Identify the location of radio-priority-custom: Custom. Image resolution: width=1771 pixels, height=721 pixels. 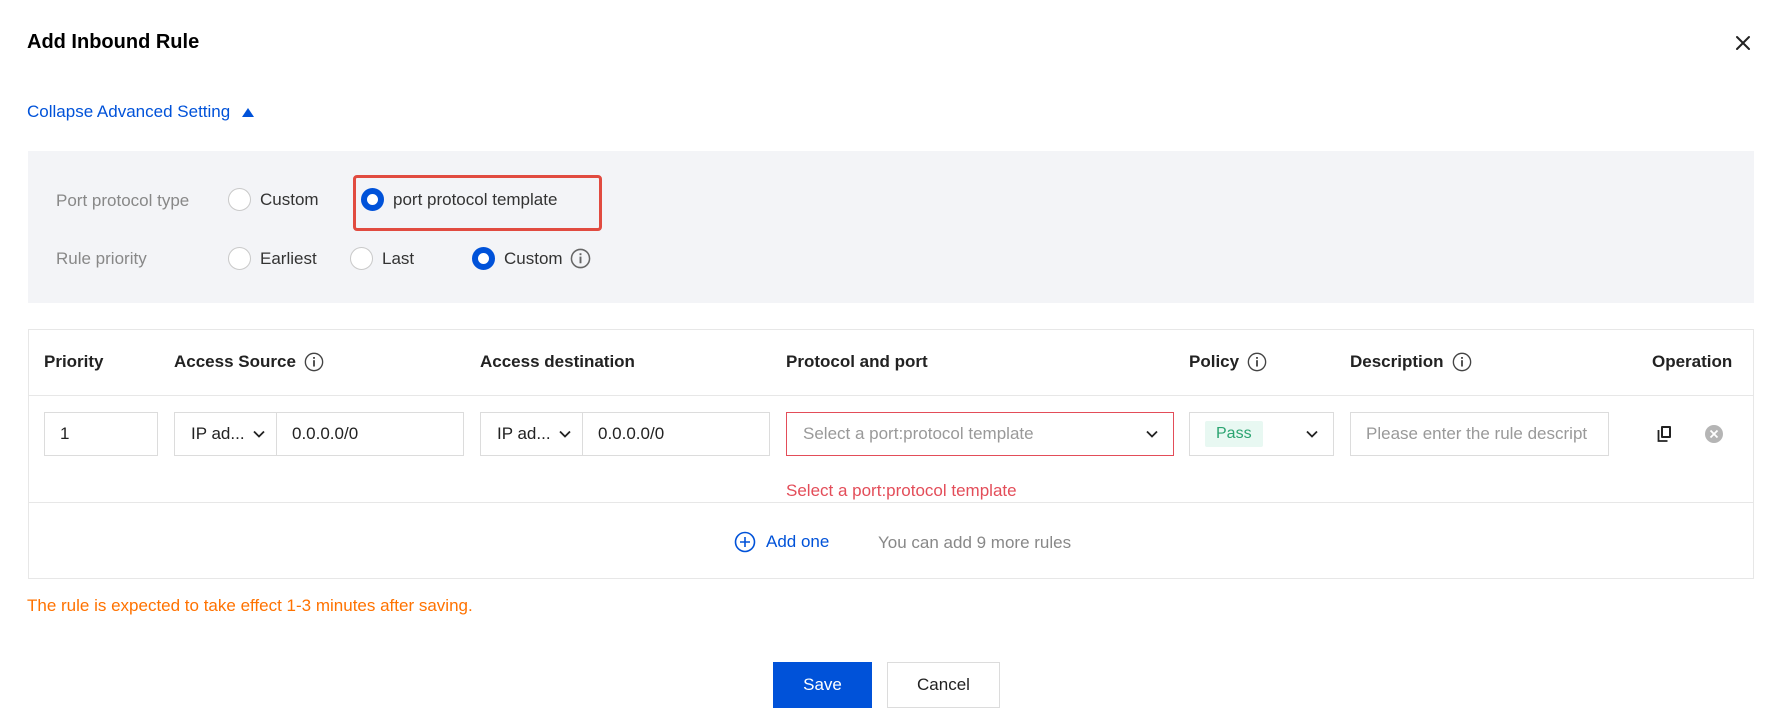
(531, 258).